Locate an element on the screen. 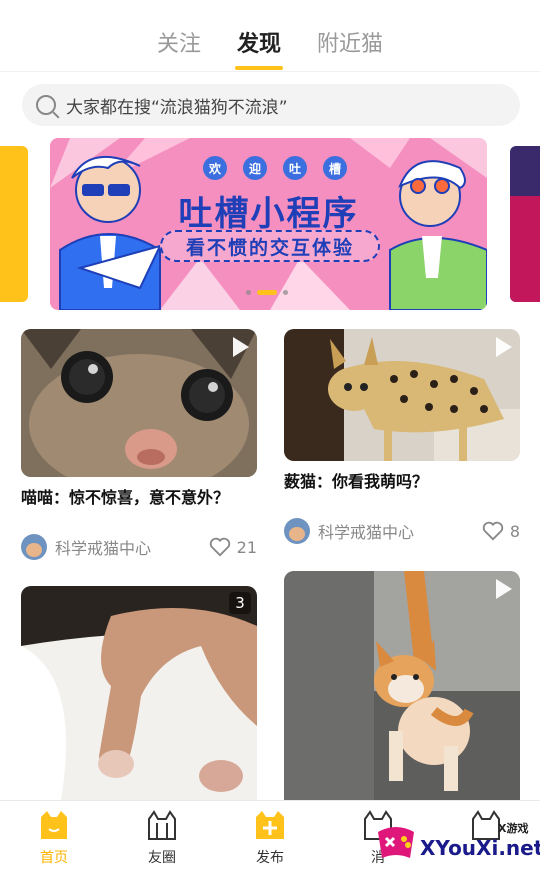 The width and height of the screenshot is (540, 875). tab-discover: 发现 is located at coordinates (259, 45).